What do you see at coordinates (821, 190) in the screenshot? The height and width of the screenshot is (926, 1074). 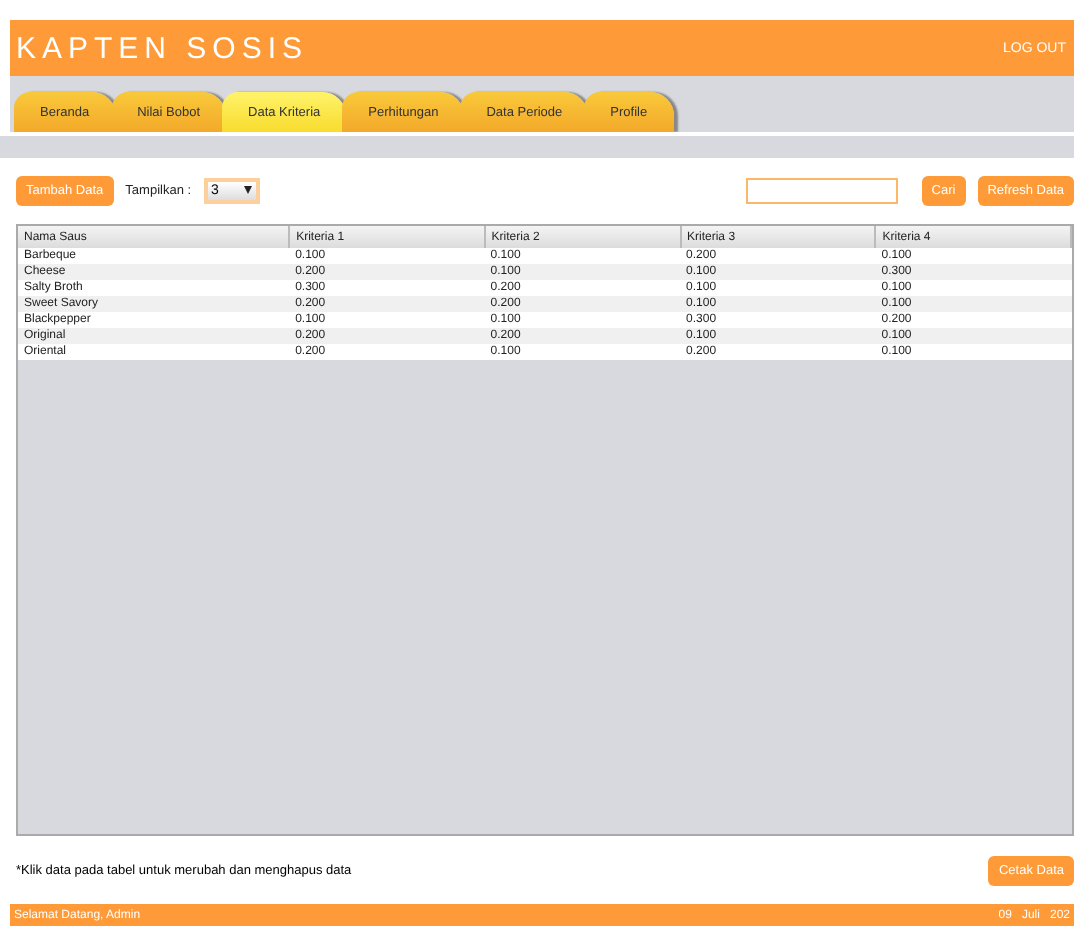 I see `search-field` at bounding box center [821, 190].